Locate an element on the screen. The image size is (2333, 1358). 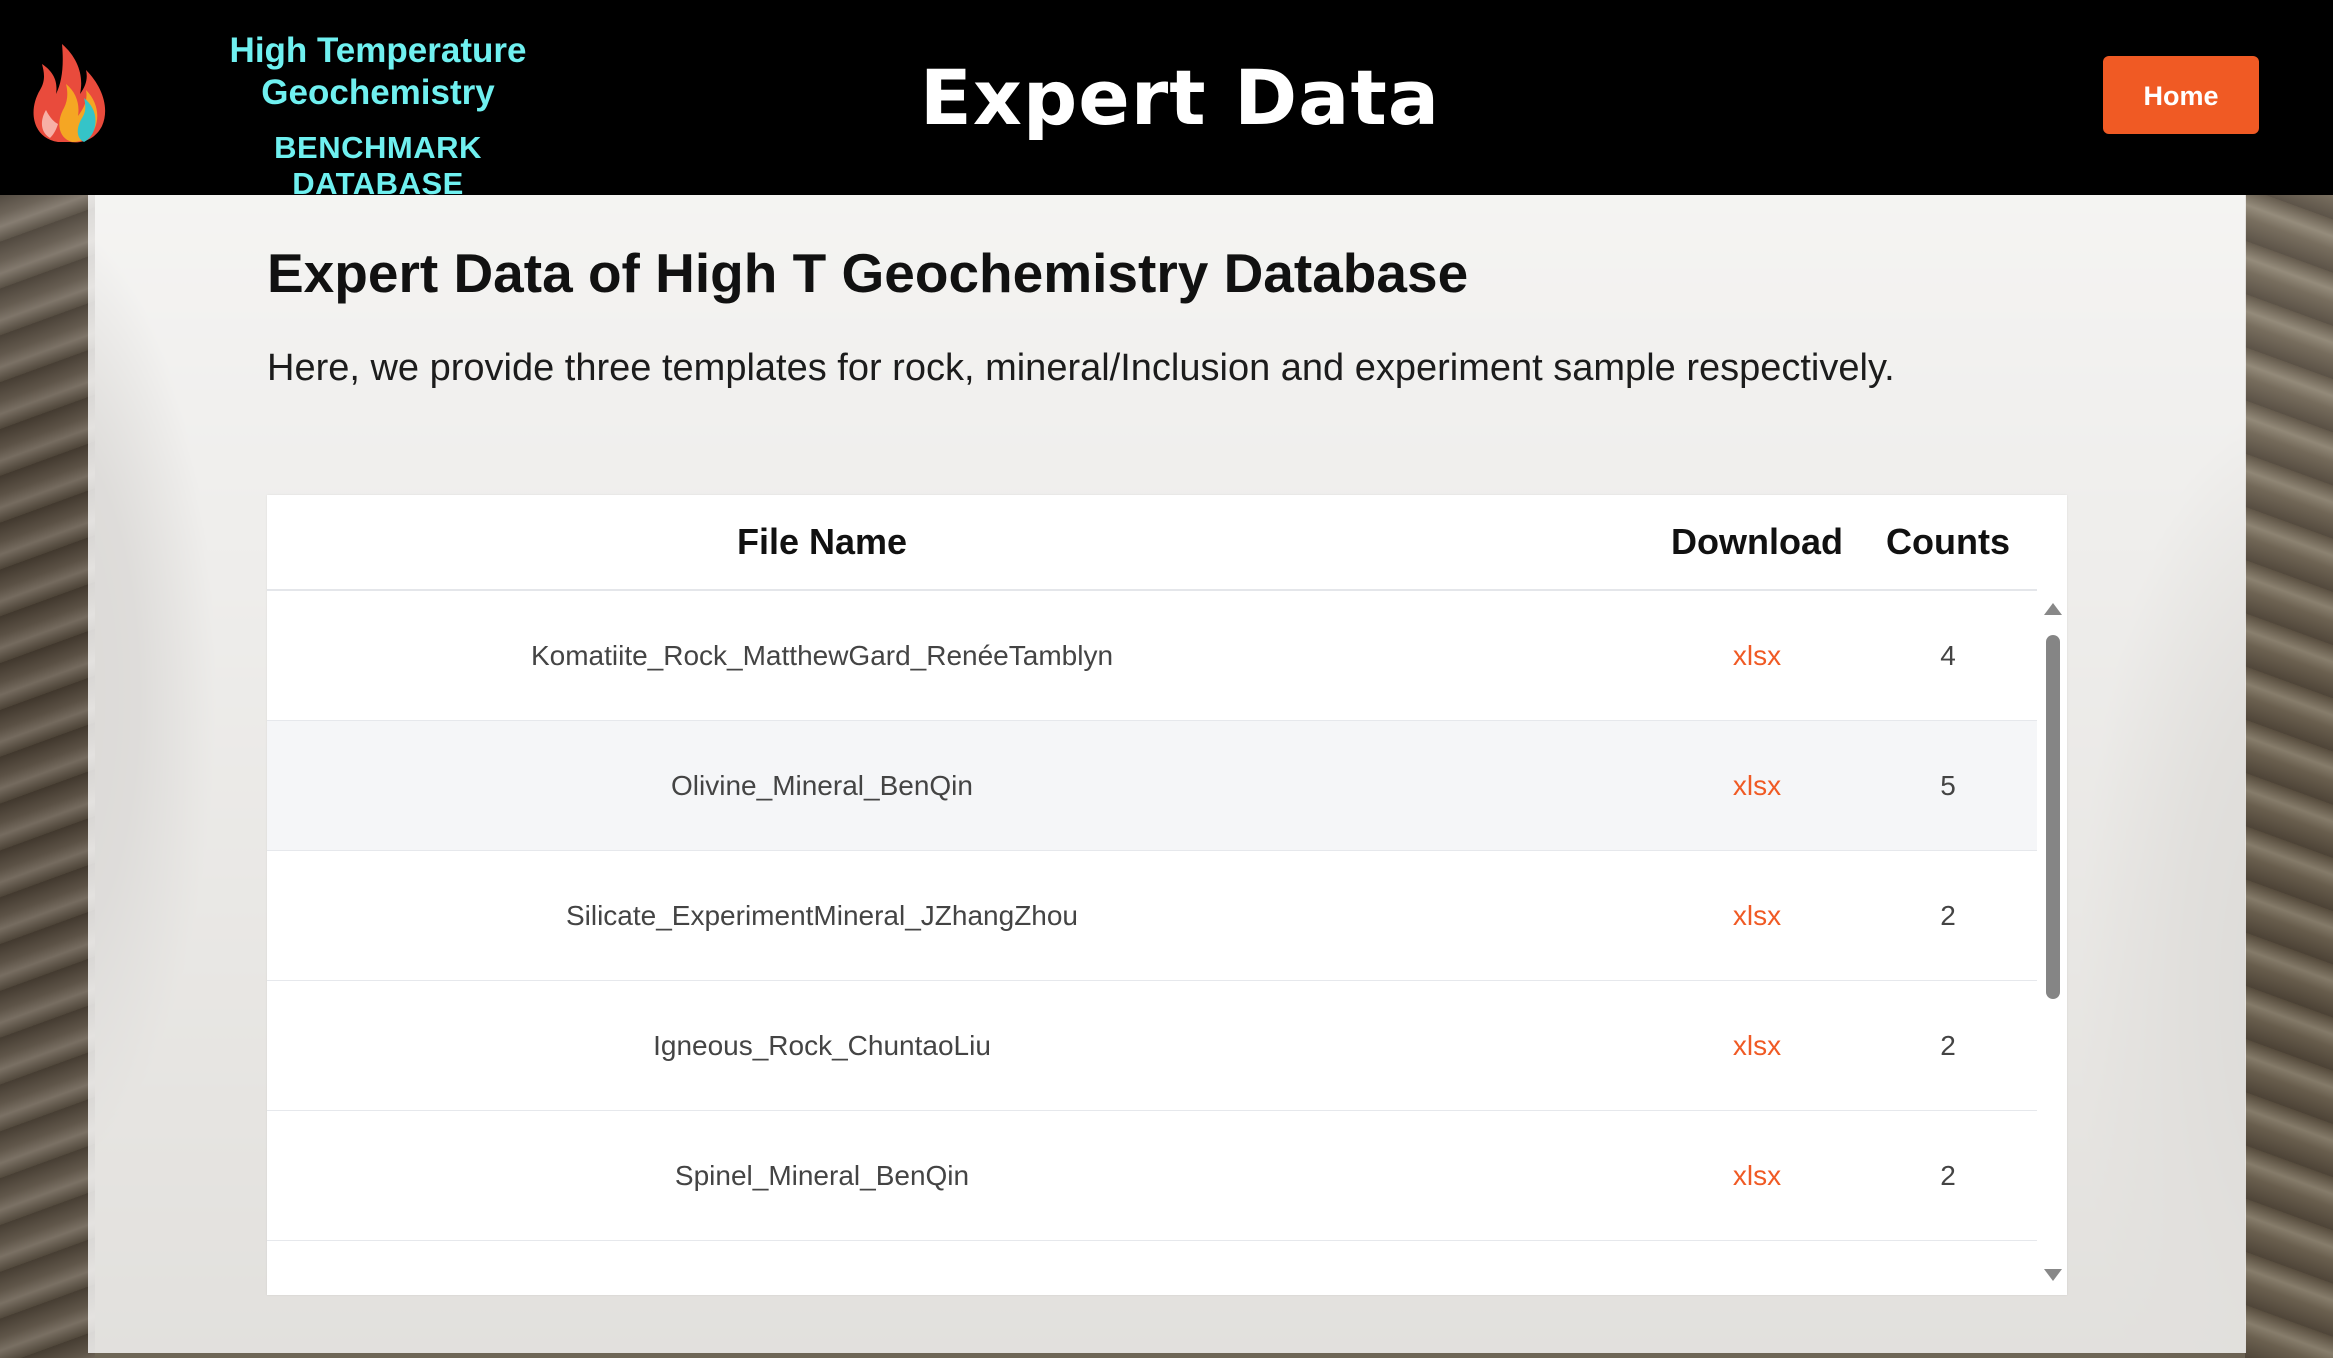
brand-line-2: Geochemistry is located at coordinates (378, 92).